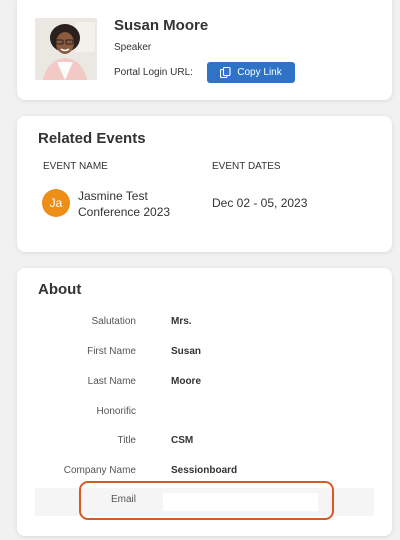  I want to click on field-row-last-name: Last Name Moore, so click(204, 384).